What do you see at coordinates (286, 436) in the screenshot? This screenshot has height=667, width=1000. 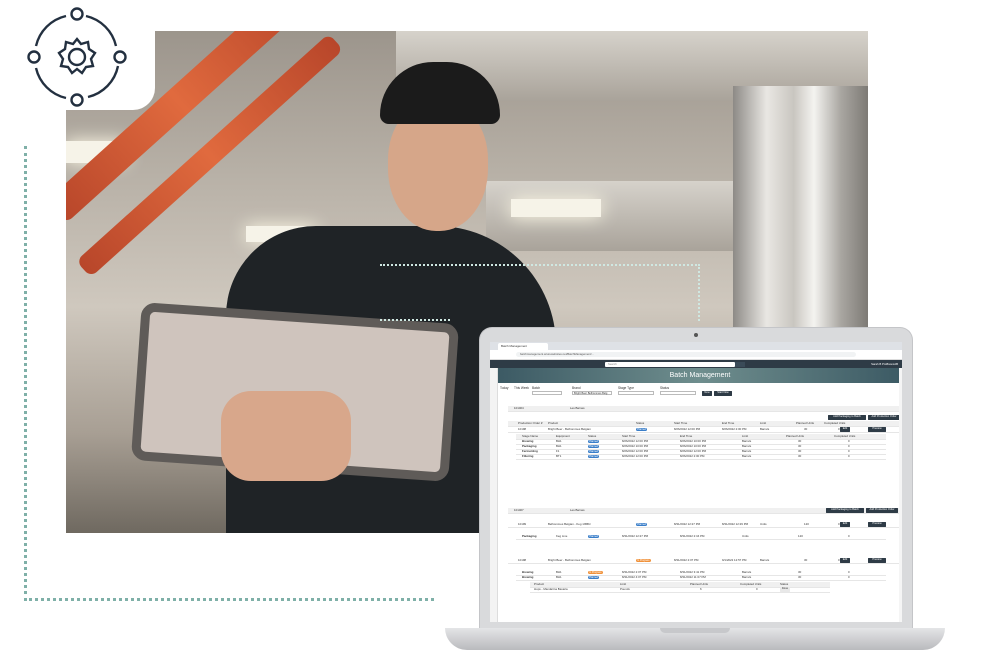 I see `worker-hand` at bounding box center [286, 436].